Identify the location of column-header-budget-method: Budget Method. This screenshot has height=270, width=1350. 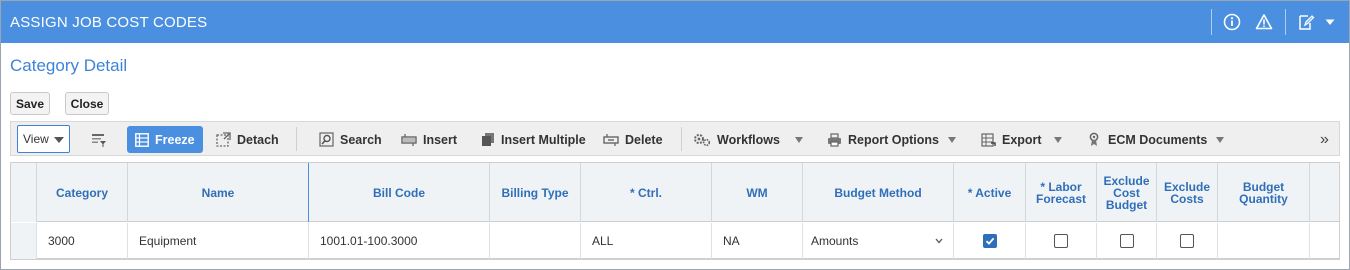
(878, 192).